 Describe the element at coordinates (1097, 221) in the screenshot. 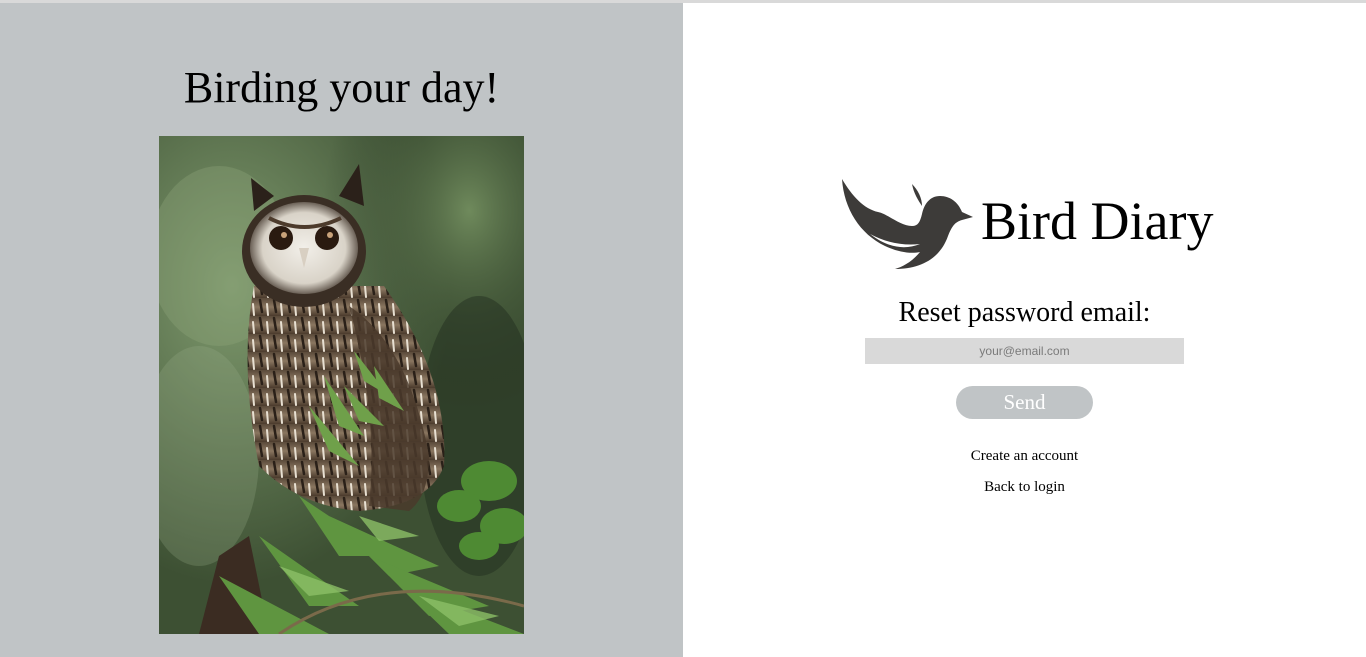

I see `brand-name: Bird Diary` at that location.